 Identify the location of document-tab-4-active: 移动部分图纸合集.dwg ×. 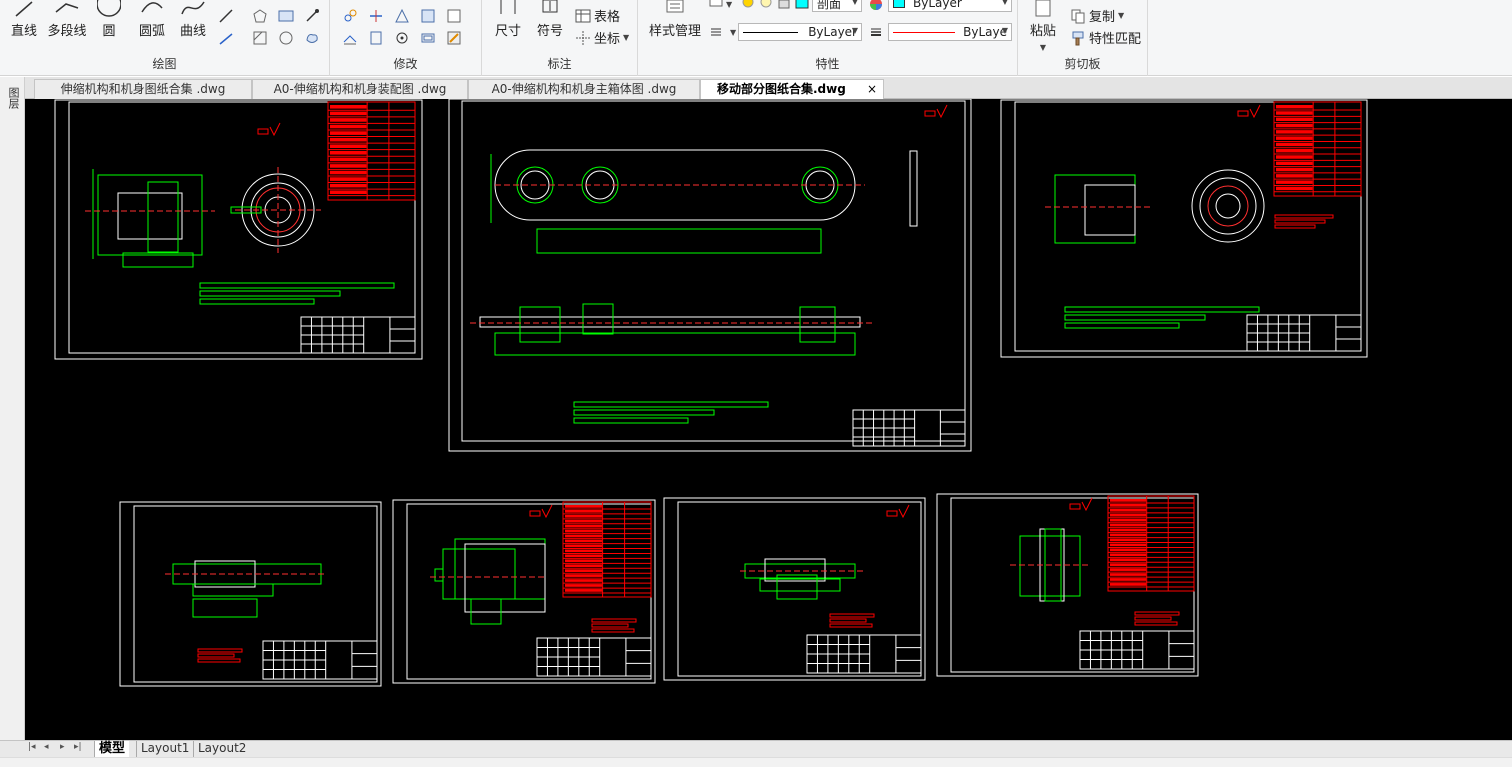
(792, 89).